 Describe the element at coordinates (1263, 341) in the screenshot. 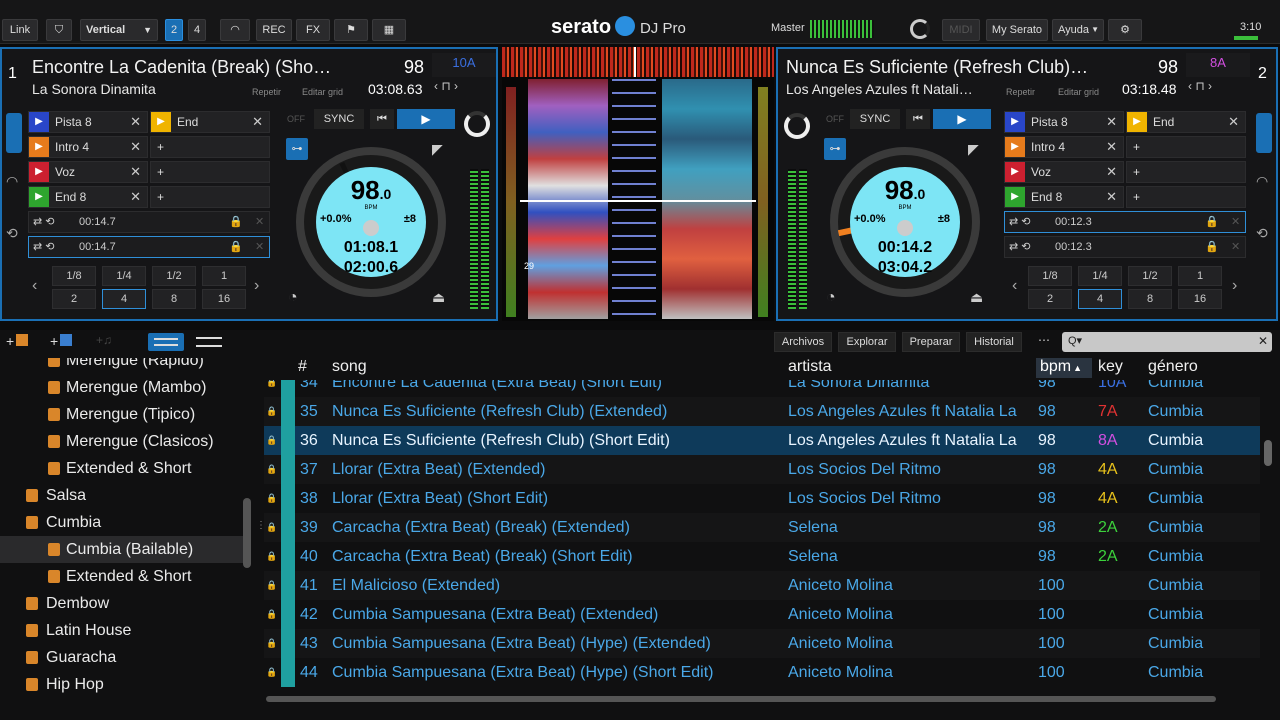

I see `clear-search-icon: ✕` at that location.